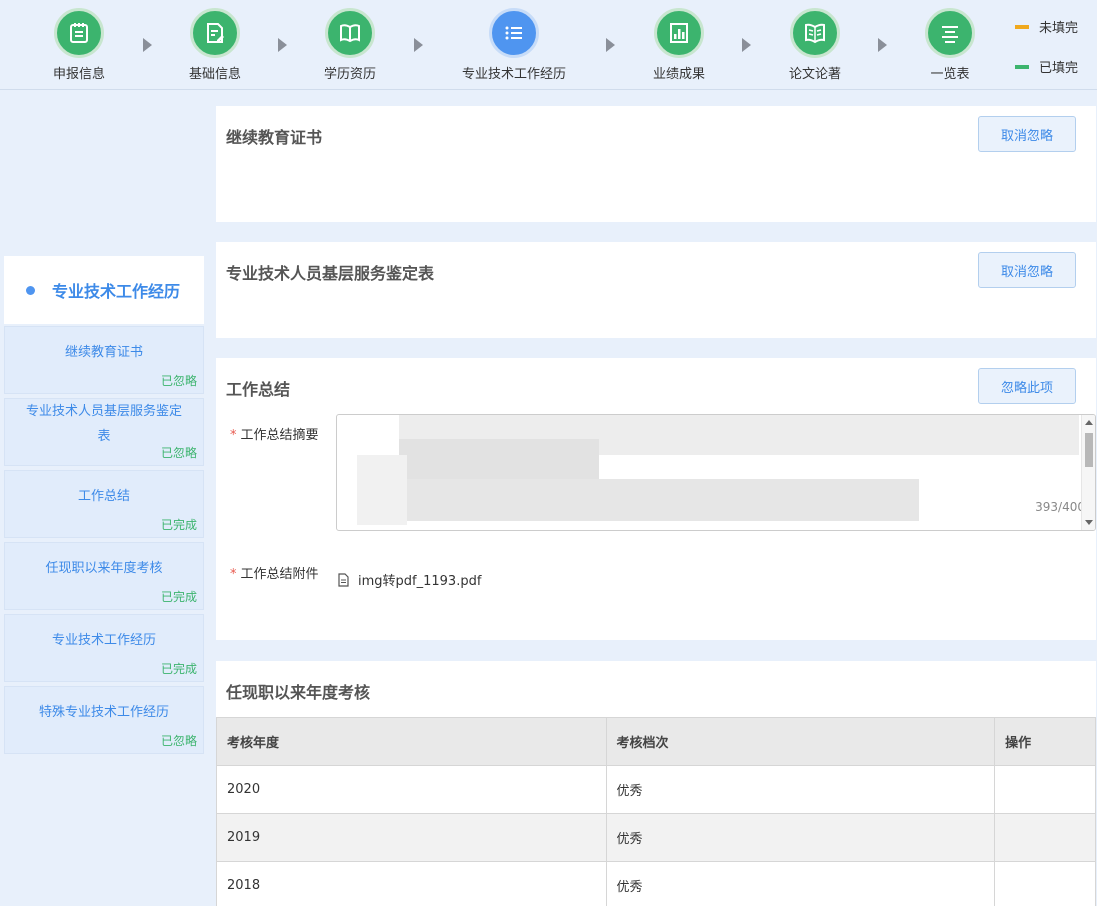 Image resolution: width=1097 pixels, height=906 pixels. Describe the element at coordinates (800, 741) in the screenshot. I see `column-header-grade: 考核档次` at that location.